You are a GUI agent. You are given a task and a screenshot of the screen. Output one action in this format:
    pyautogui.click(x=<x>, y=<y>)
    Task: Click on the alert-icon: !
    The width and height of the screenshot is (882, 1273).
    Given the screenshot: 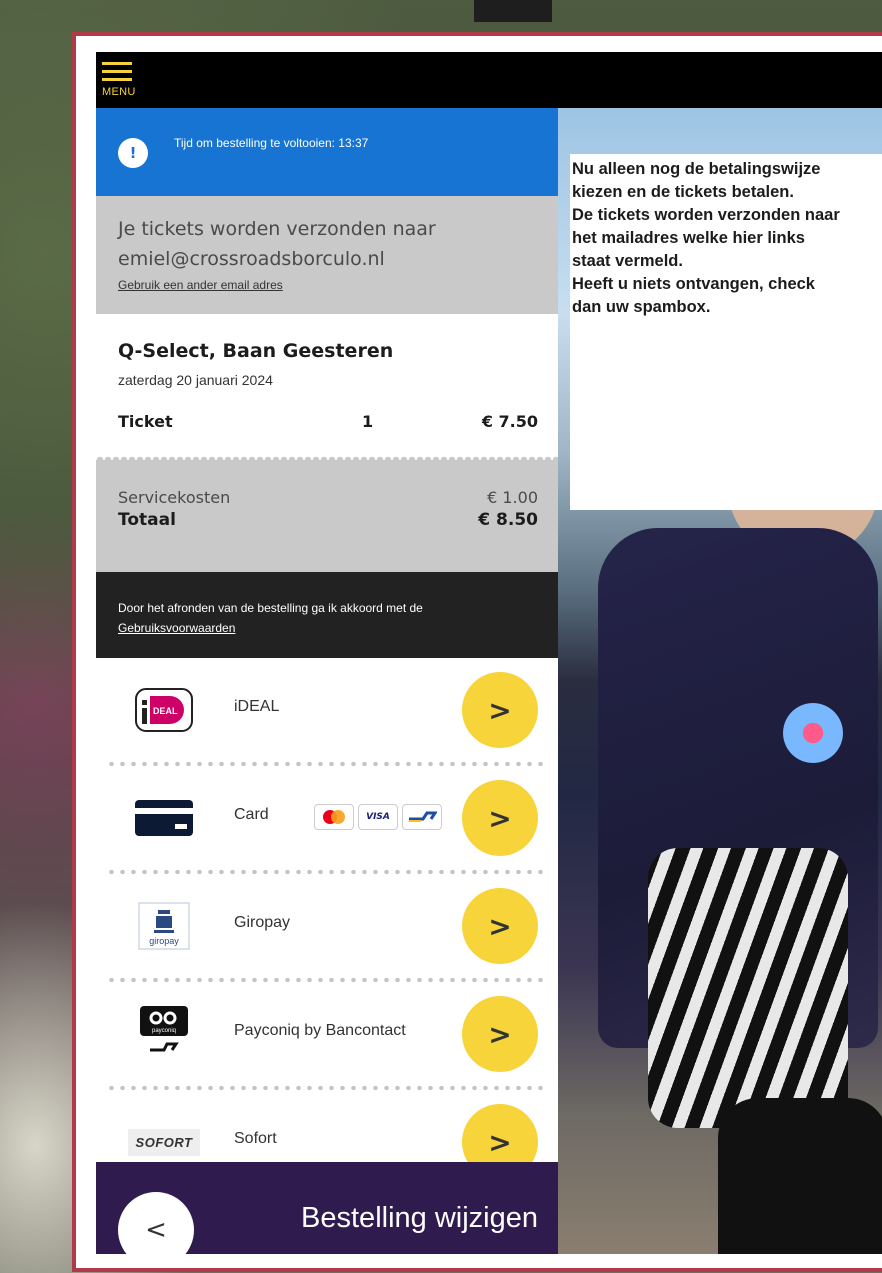 What is the action you would take?
    pyautogui.click(x=133, y=153)
    